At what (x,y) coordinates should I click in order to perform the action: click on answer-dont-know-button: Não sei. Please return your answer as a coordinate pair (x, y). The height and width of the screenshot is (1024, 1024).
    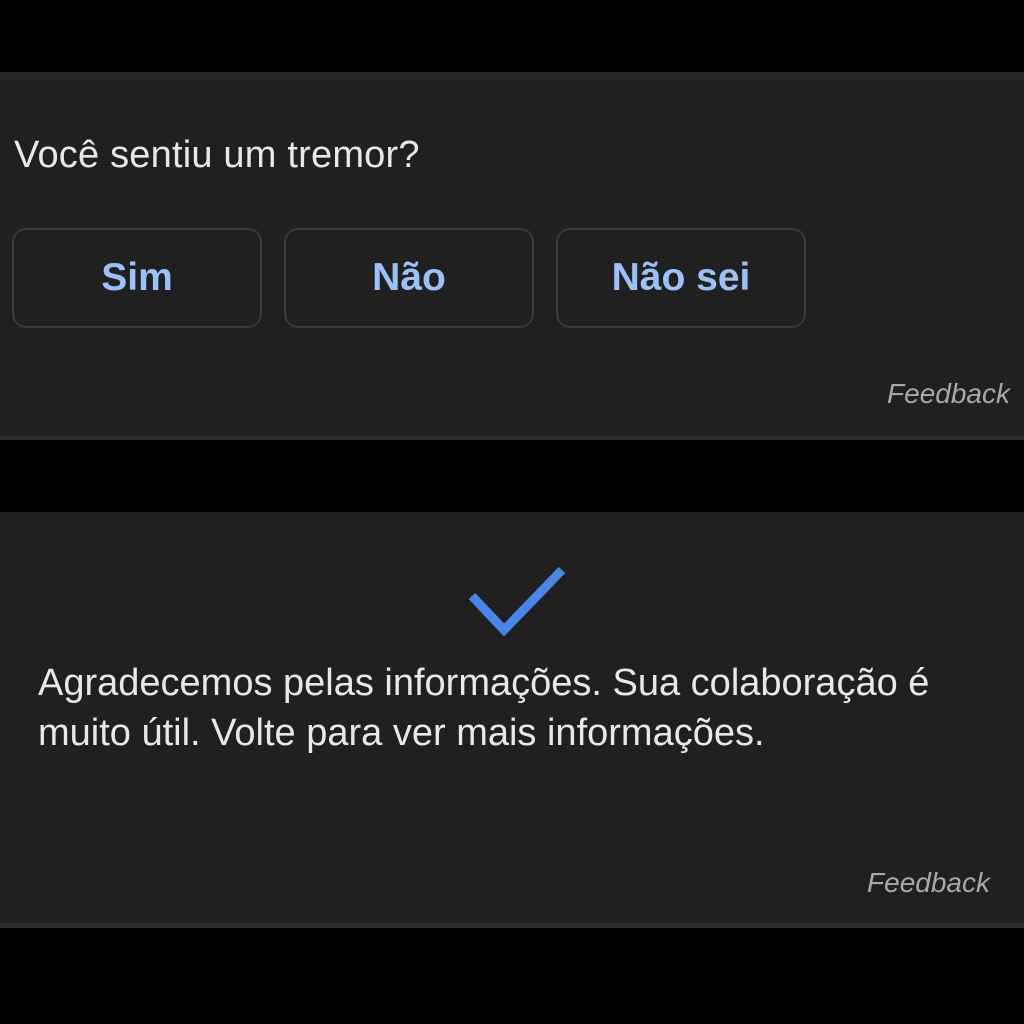
    Looking at the image, I should click on (681, 278).